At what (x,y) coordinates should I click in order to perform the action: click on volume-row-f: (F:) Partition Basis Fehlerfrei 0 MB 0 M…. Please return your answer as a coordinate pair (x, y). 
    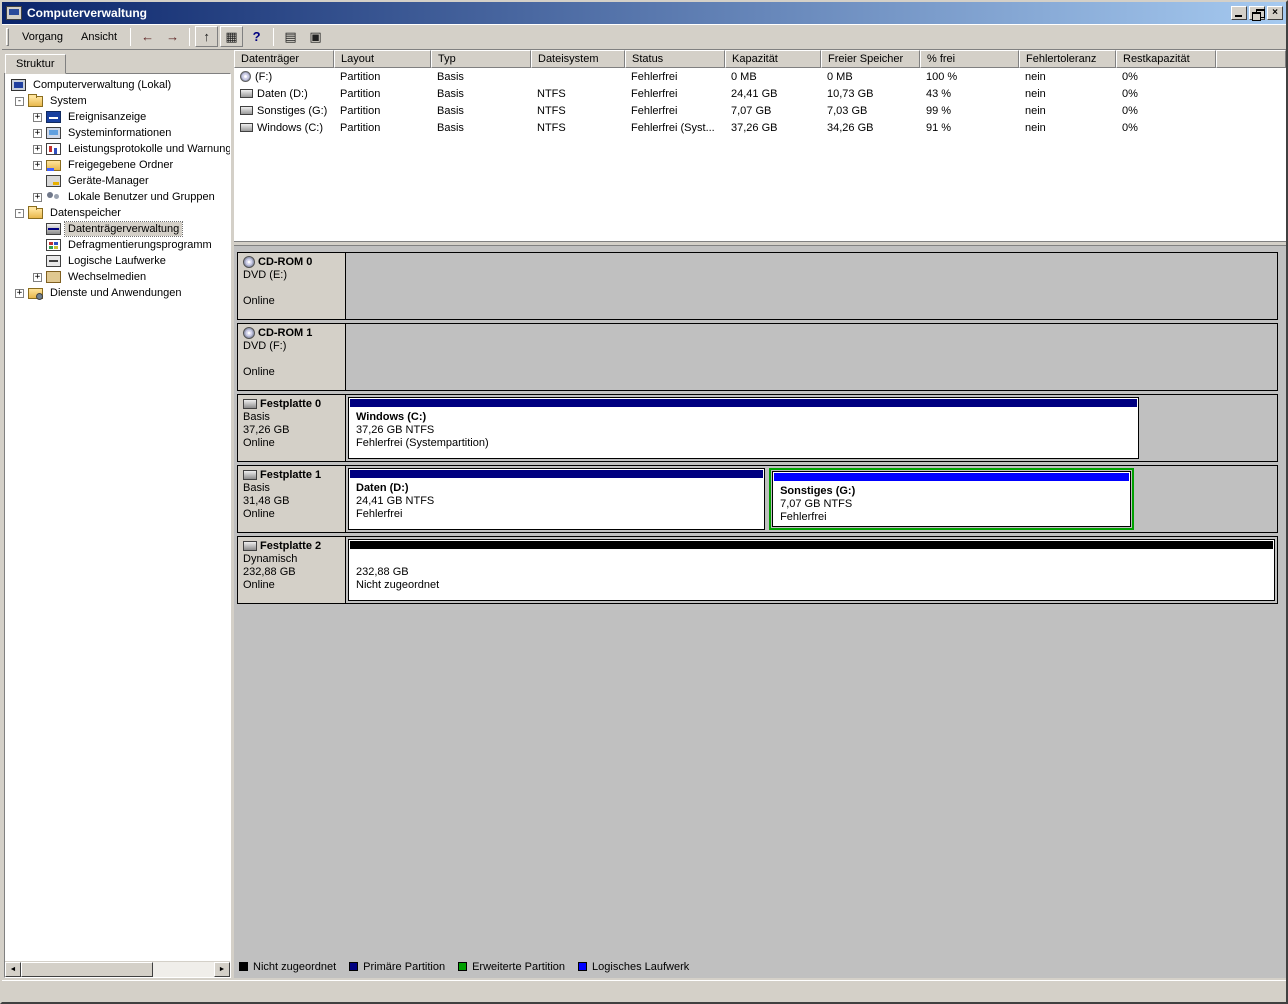
    Looking at the image, I should click on (760, 76).